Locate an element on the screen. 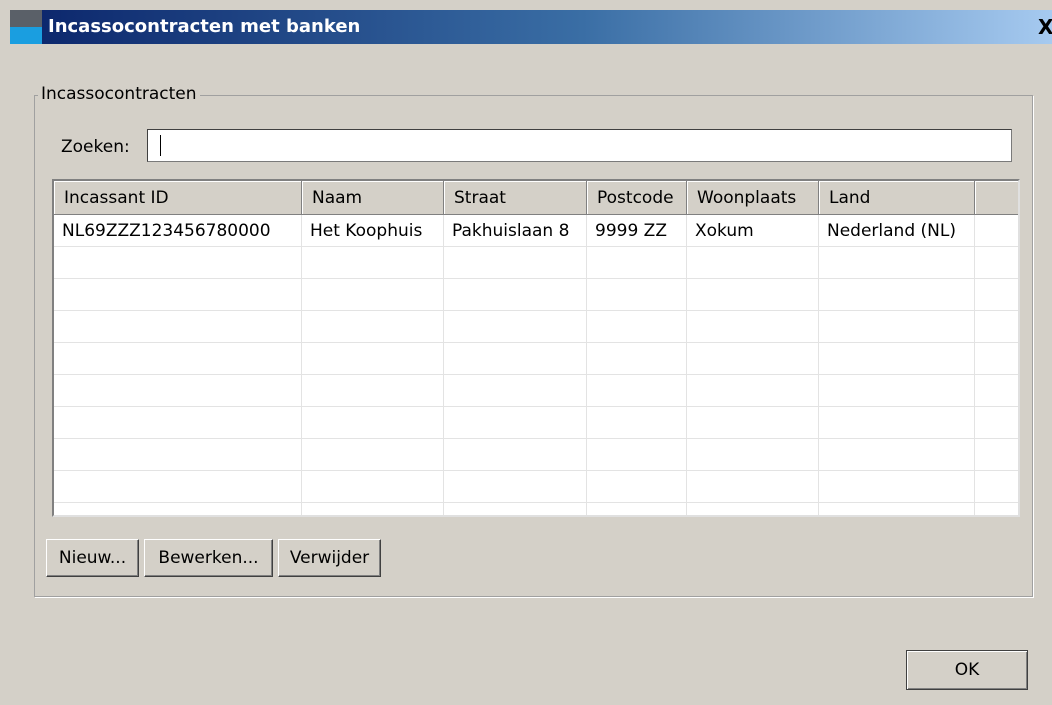  groupbox-legend: Incassocontracten is located at coordinates (119, 94).